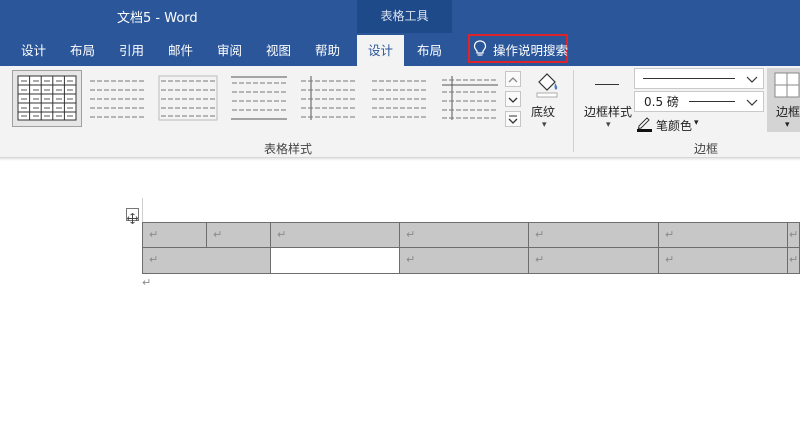 This screenshot has width=800, height=422. I want to click on tab-references: 引用, so click(131, 49).